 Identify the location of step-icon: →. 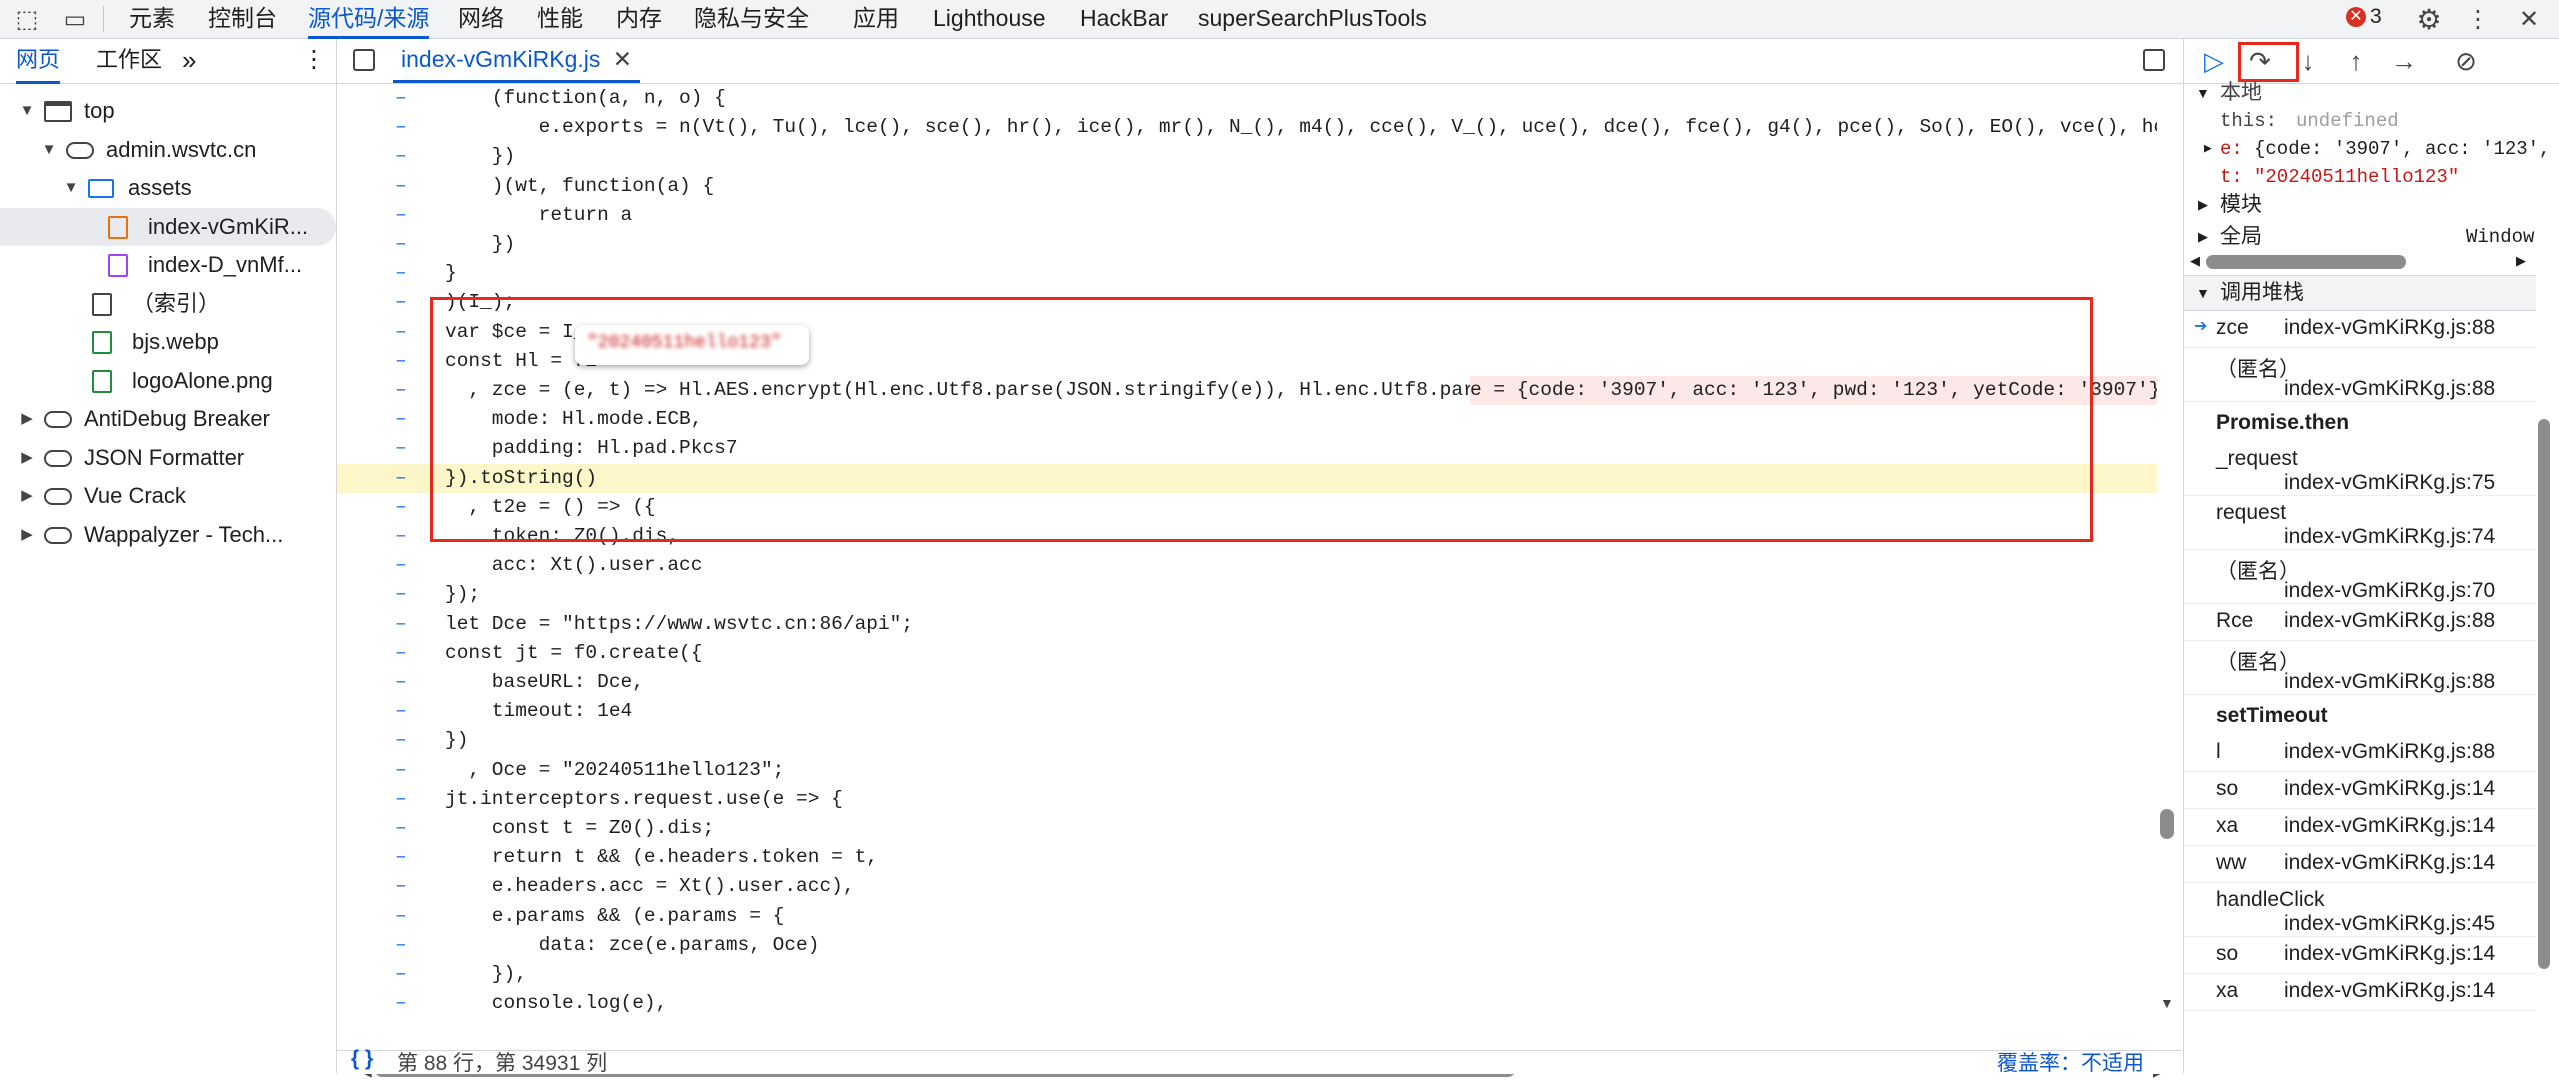
(2404, 61).